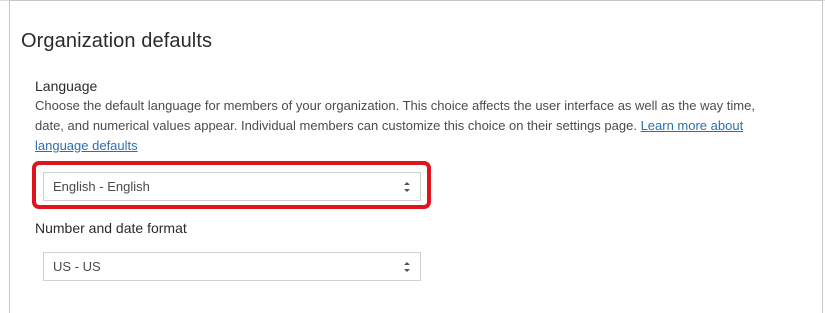 The image size is (825, 313). What do you see at coordinates (101, 186) in the screenshot?
I see `language-select-value: English - English` at bounding box center [101, 186].